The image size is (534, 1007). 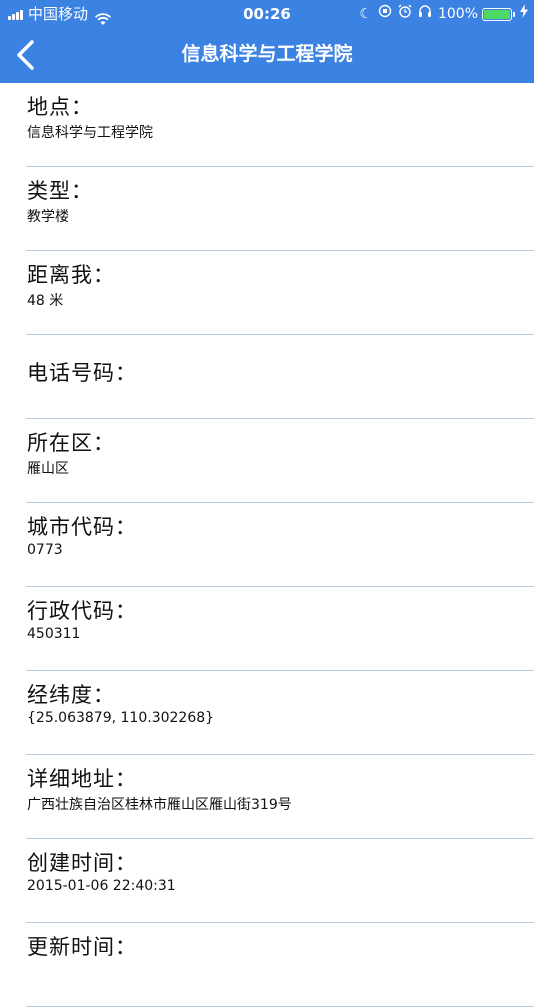 I want to click on field-label: 地点：, so click(x=60, y=107).